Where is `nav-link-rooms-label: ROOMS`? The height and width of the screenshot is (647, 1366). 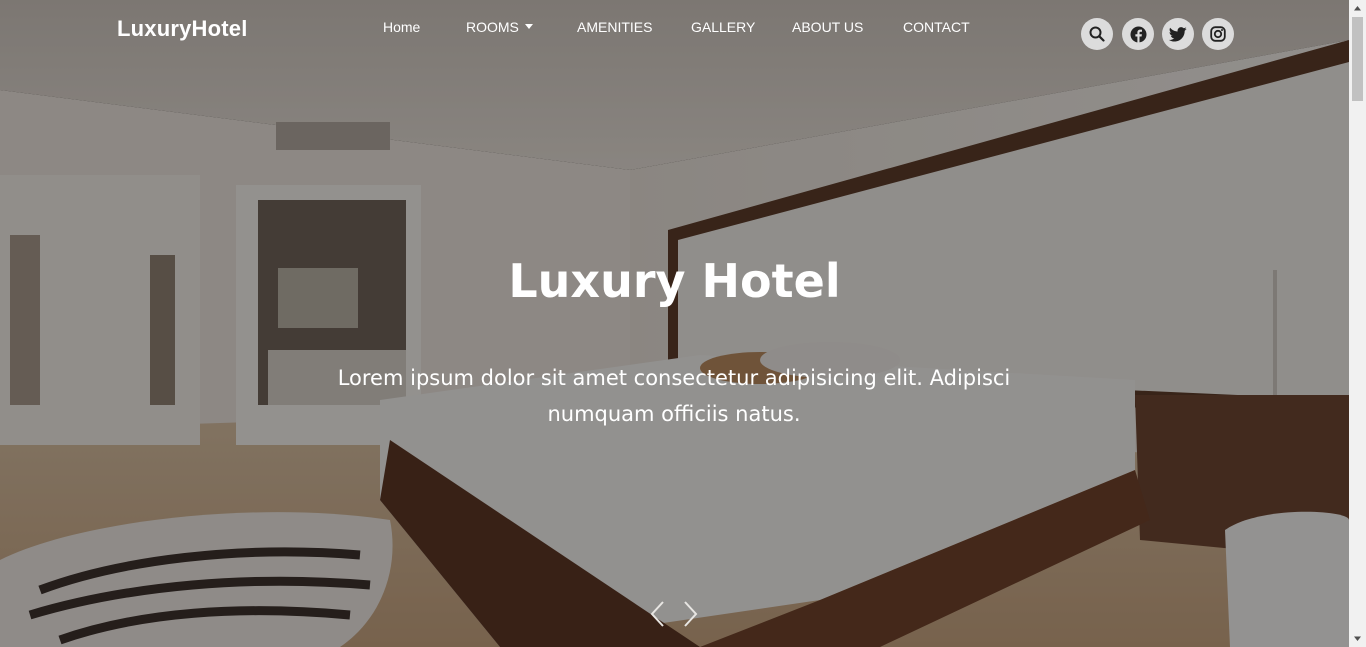
nav-link-rooms-label: ROOMS is located at coordinates (492, 27).